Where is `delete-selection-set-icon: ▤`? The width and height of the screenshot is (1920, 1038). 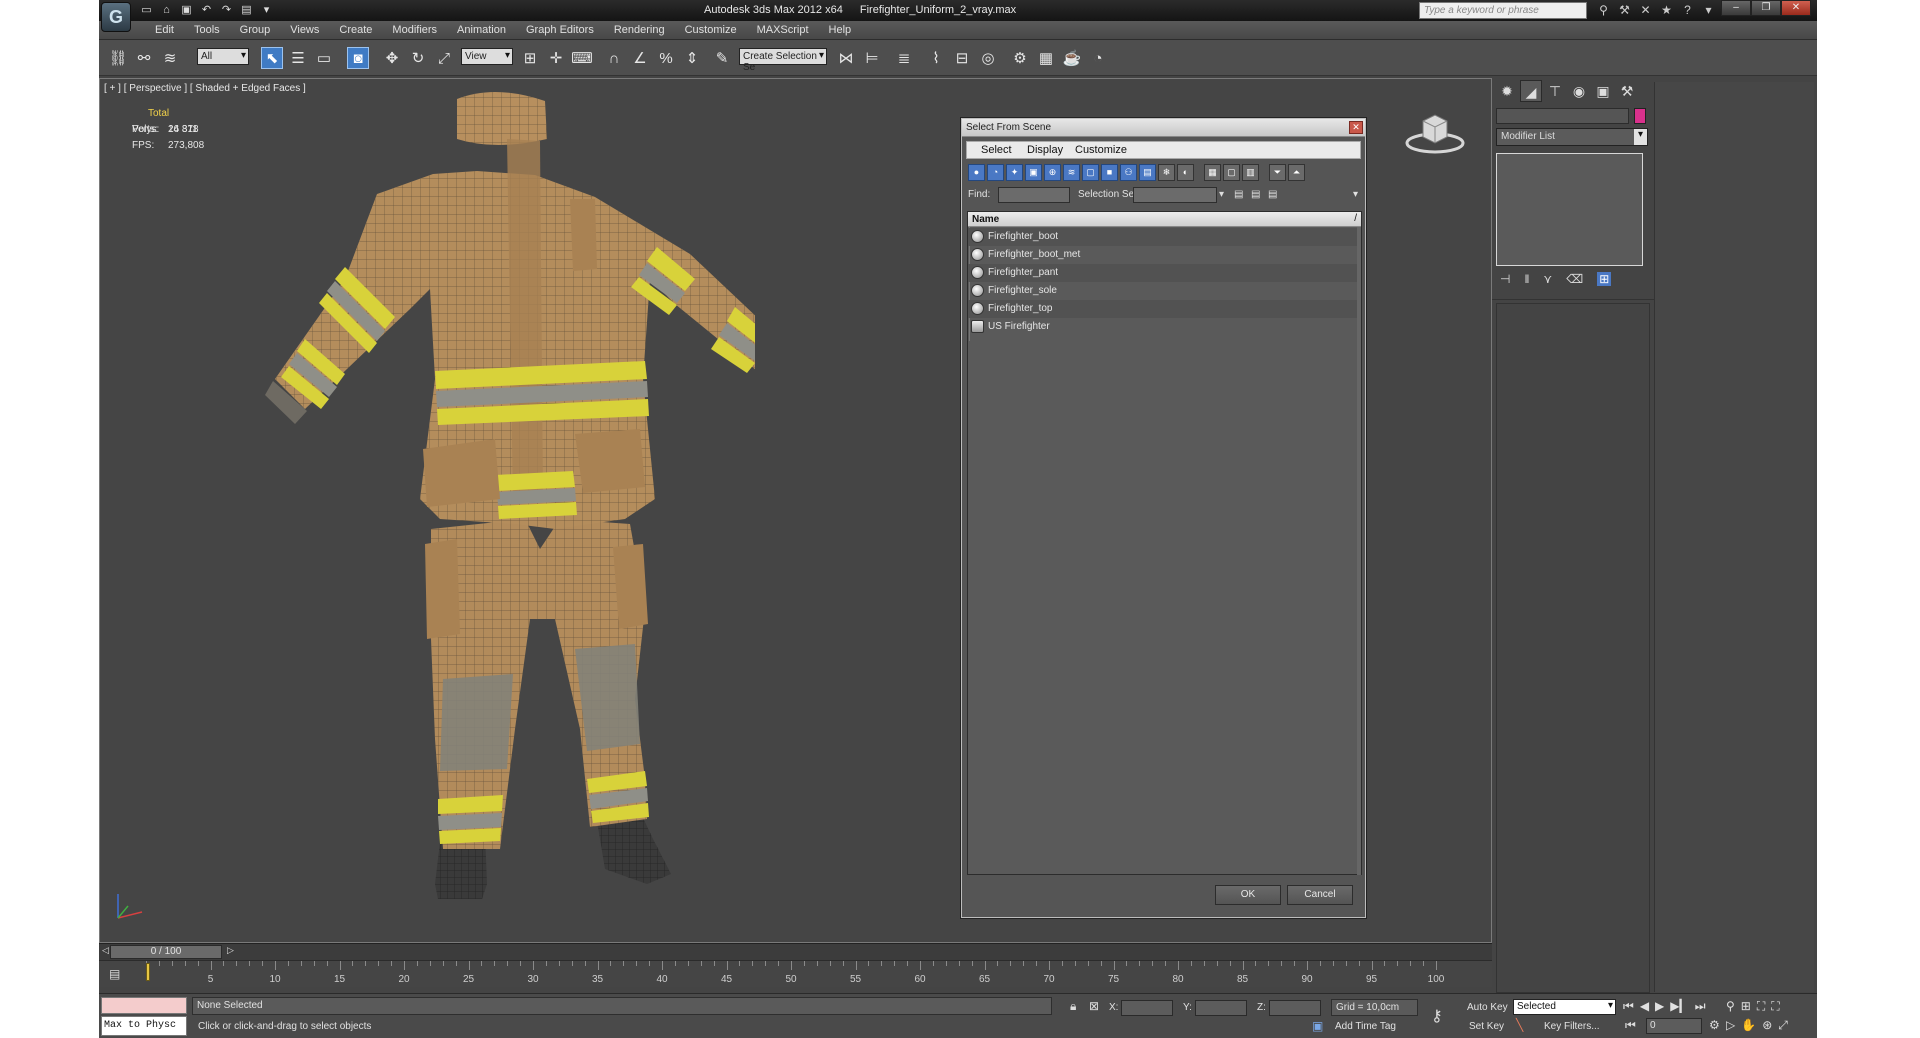
delete-selection-set-icon: ▤ is located at coordinates (1272, 194).